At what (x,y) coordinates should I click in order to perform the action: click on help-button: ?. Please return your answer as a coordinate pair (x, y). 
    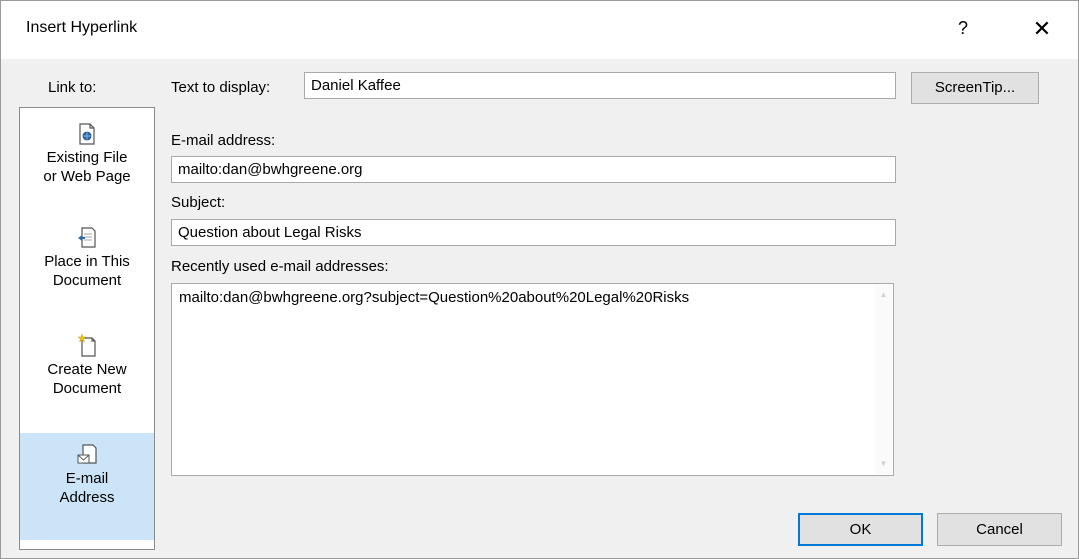
    Looking at the image, I should click on (963, 28).